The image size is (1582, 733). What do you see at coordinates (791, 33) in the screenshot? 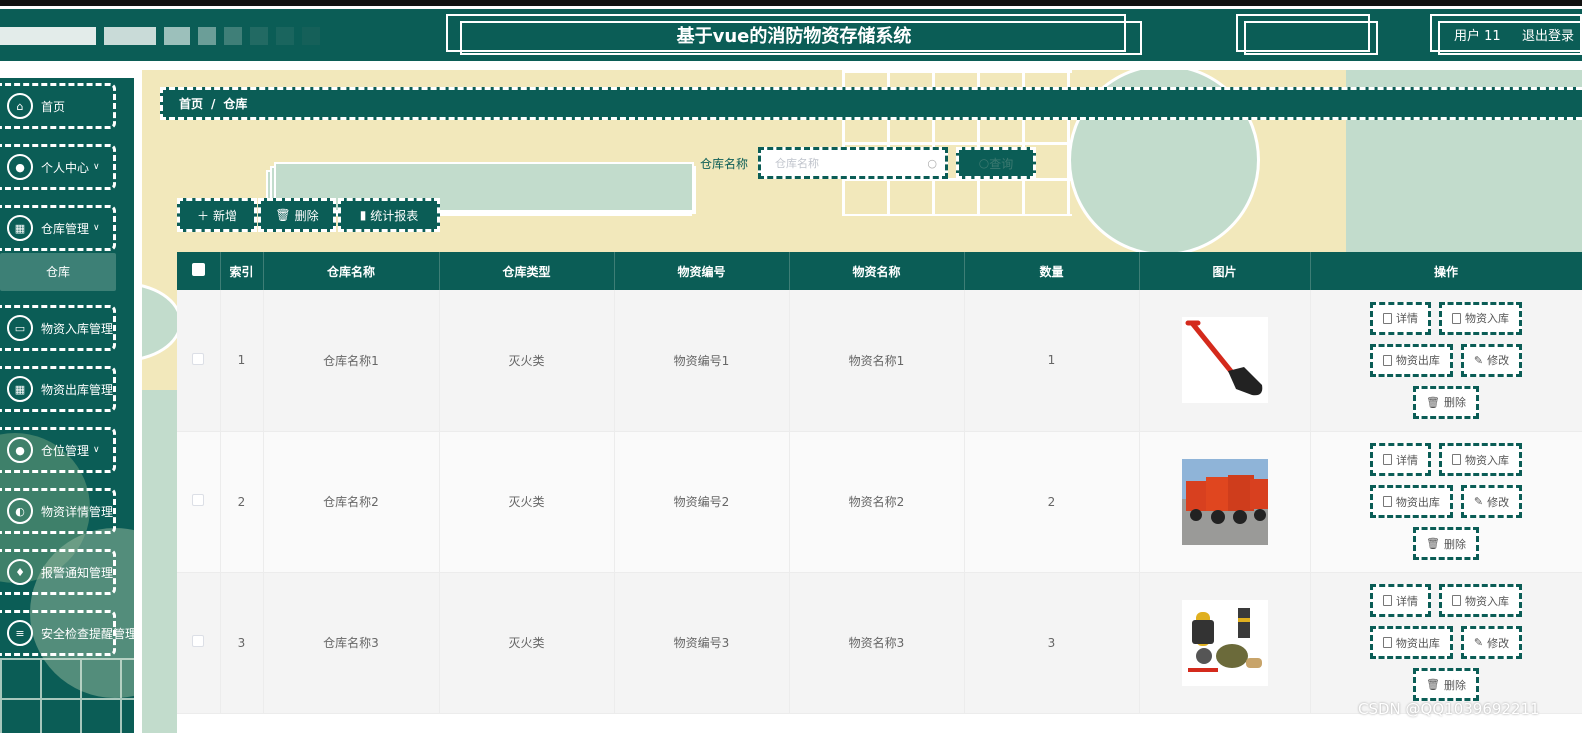
I see `top-bar: 基于vue的消防物资存储系统 用户 11 退出登录` at bounding box center [791, 33].